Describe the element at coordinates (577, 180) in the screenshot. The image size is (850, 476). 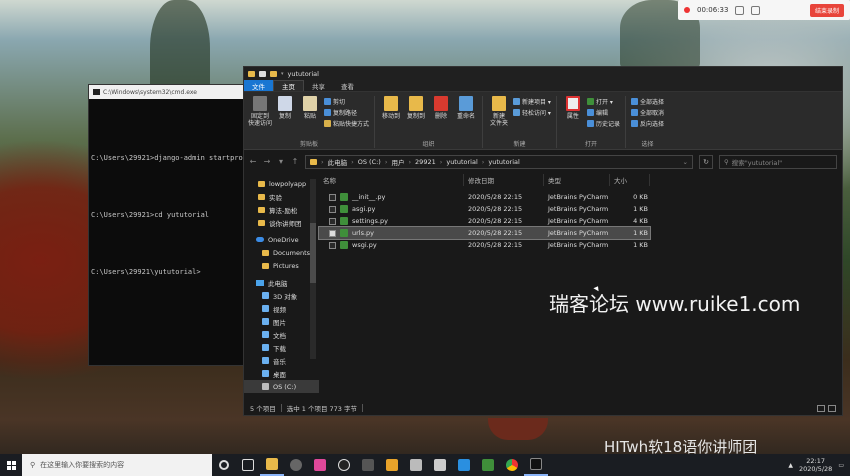
I see `column-type: 类型` at that location.